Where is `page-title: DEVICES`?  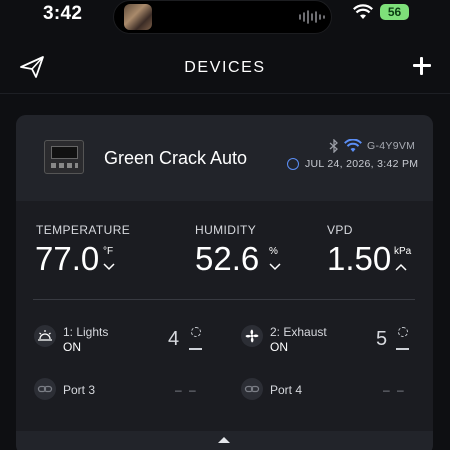
page-title: DEVICES is located at coordinates (225, 67).